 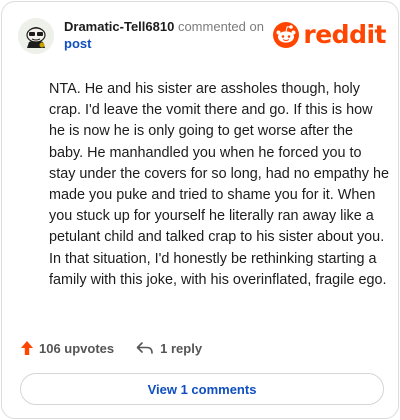 I want to click on reply-button: 1 reply, so click(x=169, y=348).